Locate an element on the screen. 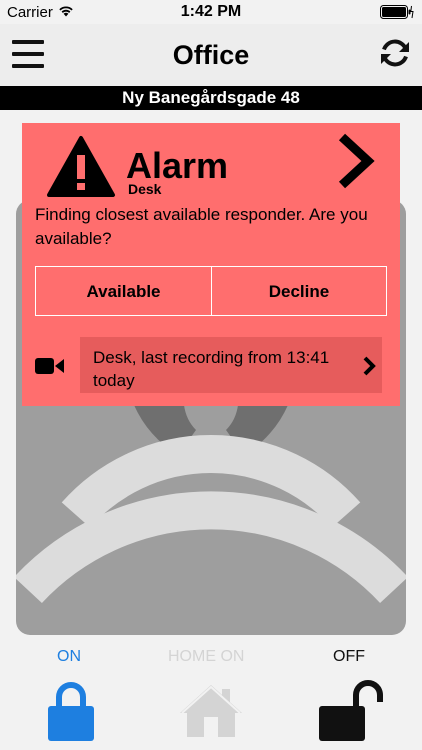 Image resolution: width=422 pixels, height=750 pixels. last-recording-link: Desk, last recording from 13:41 today is located at coordinates (231, 365).